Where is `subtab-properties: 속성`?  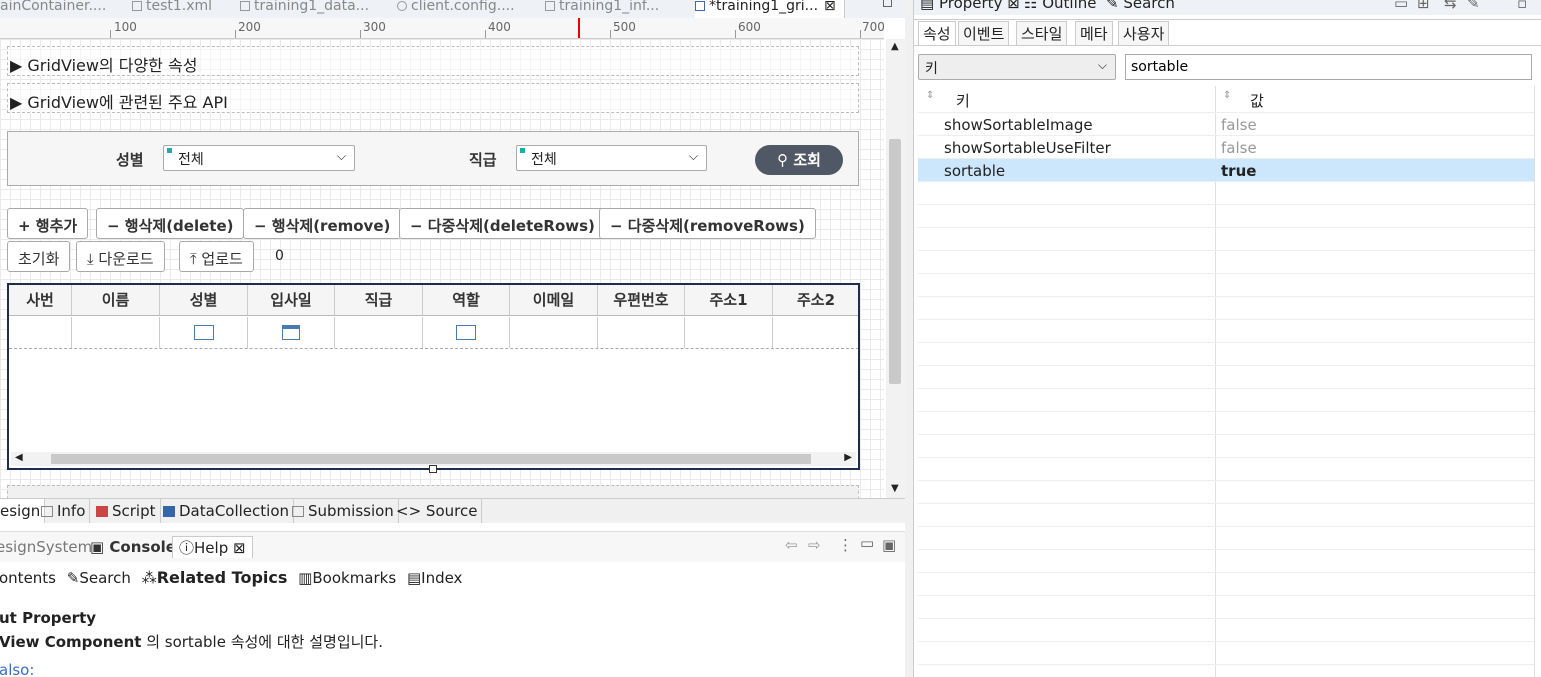 subtab-properties: 속성 is located at coordinates (937, 33).